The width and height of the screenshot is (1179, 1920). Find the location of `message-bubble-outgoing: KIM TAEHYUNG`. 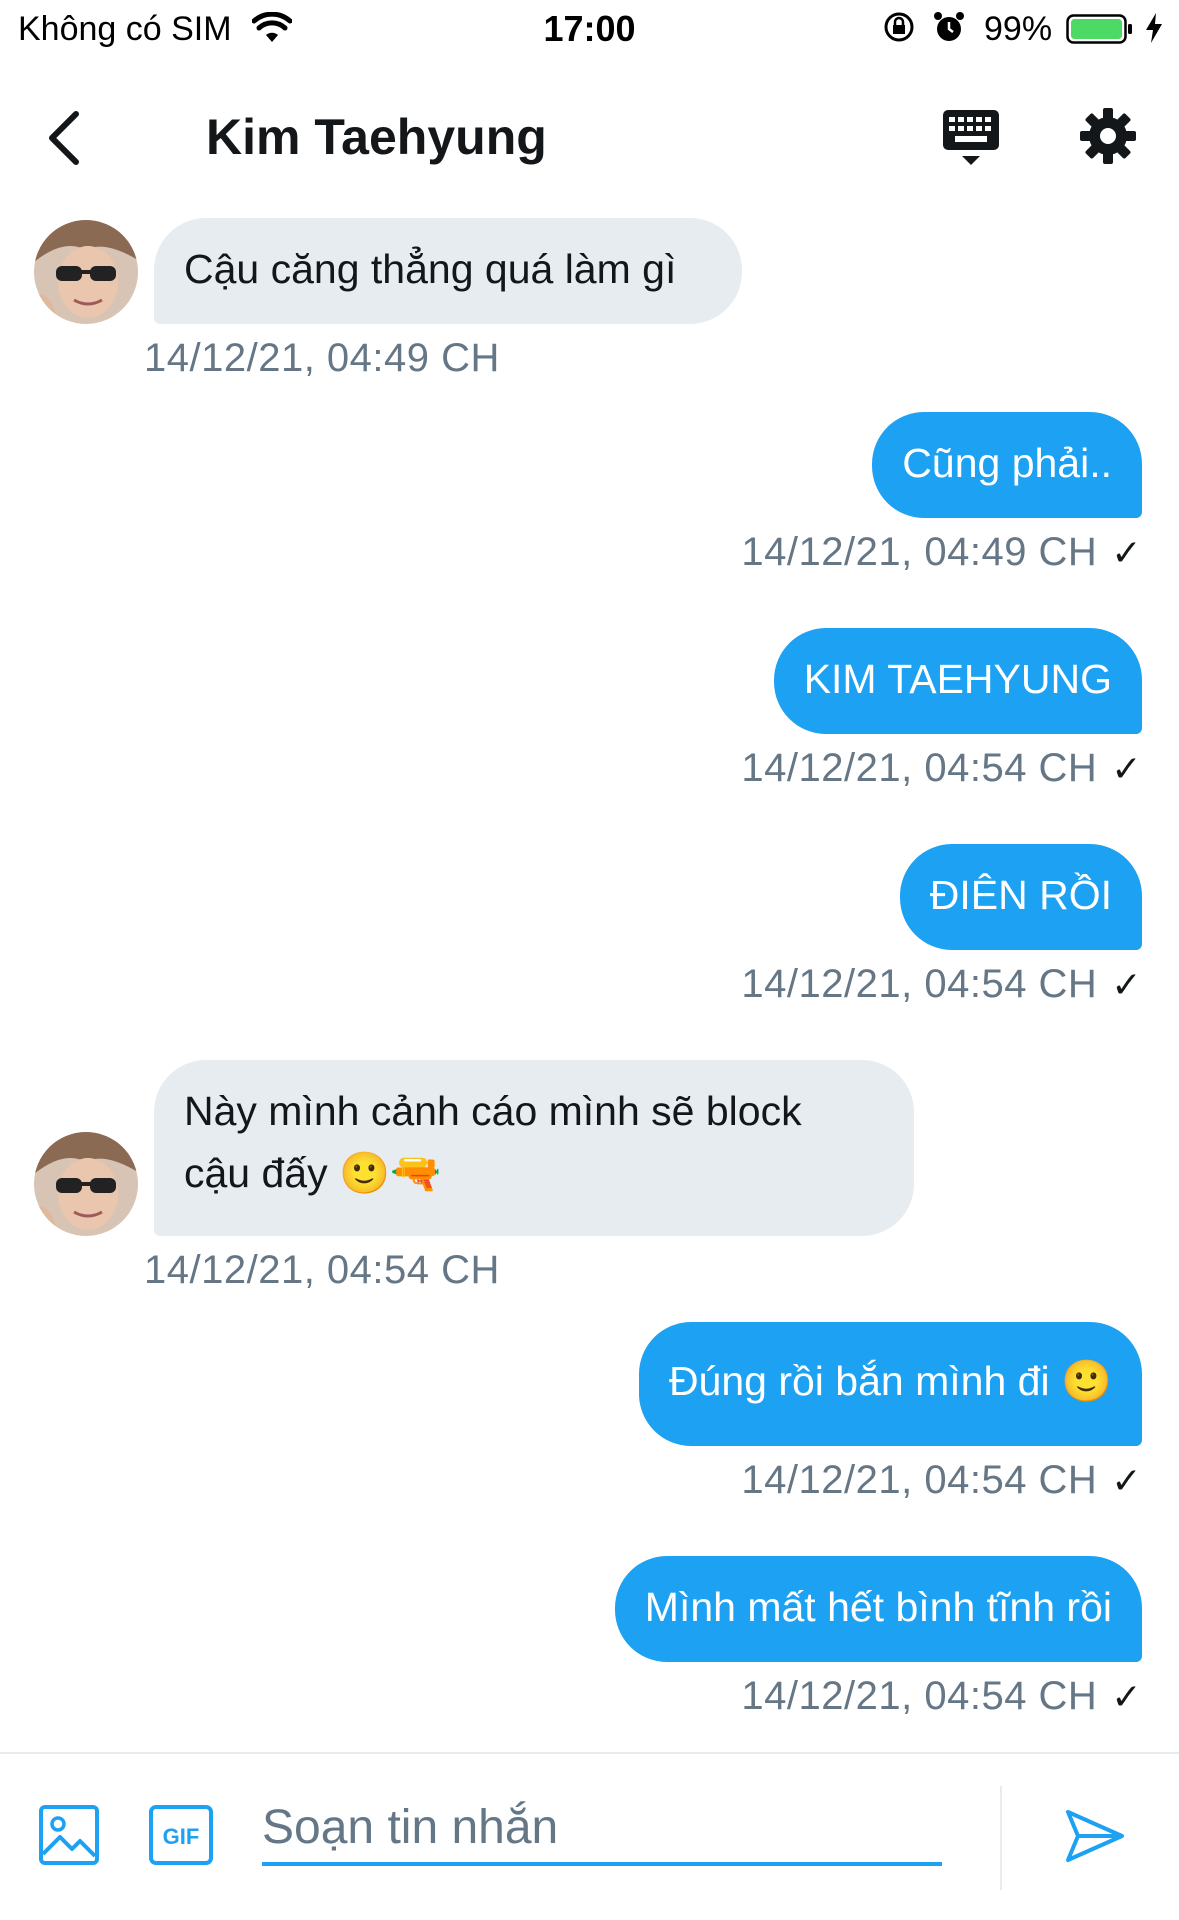

message-bubble-outgoing: KIM TAEHYUNG is located at coordinates (957, 681).